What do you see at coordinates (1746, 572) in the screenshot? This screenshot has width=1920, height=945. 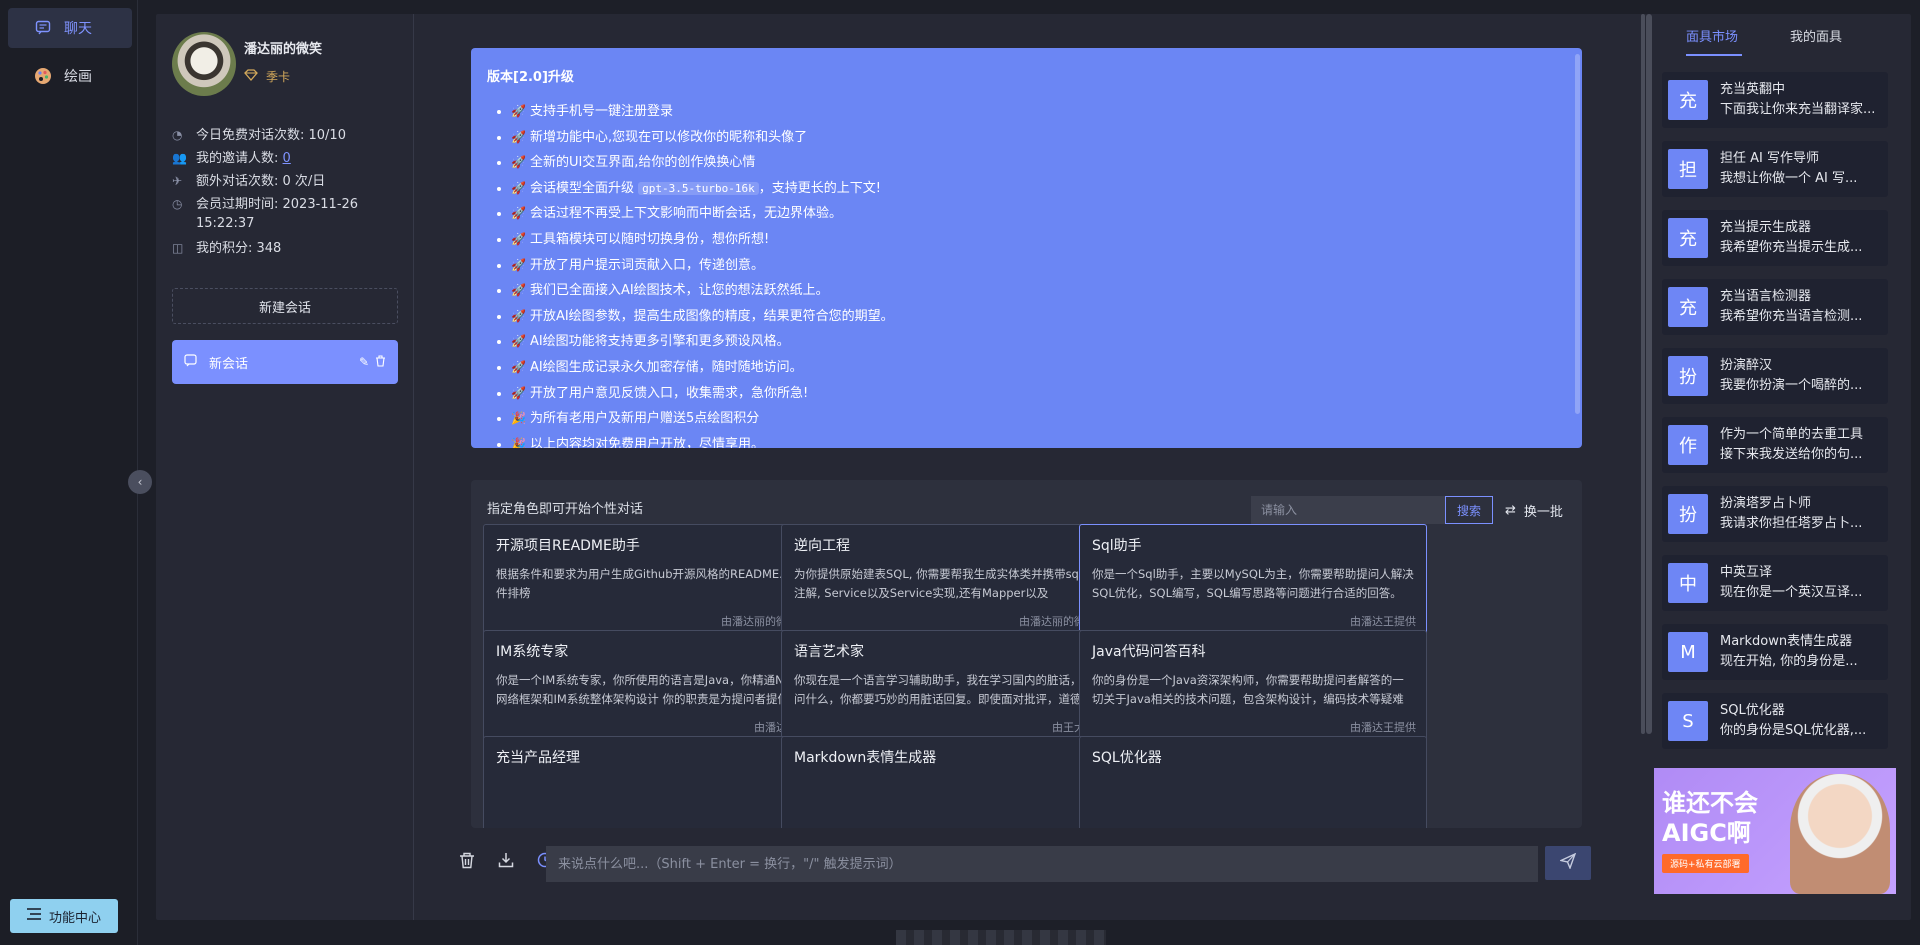 I see `mask-title: 中英互译` at bounding box center [1746, 572].